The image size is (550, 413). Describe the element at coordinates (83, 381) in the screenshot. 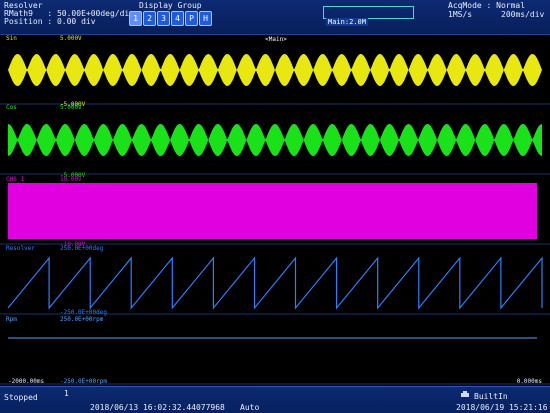

I see `rpm-bottom-scale: -250.0E+00rpm` at that location.